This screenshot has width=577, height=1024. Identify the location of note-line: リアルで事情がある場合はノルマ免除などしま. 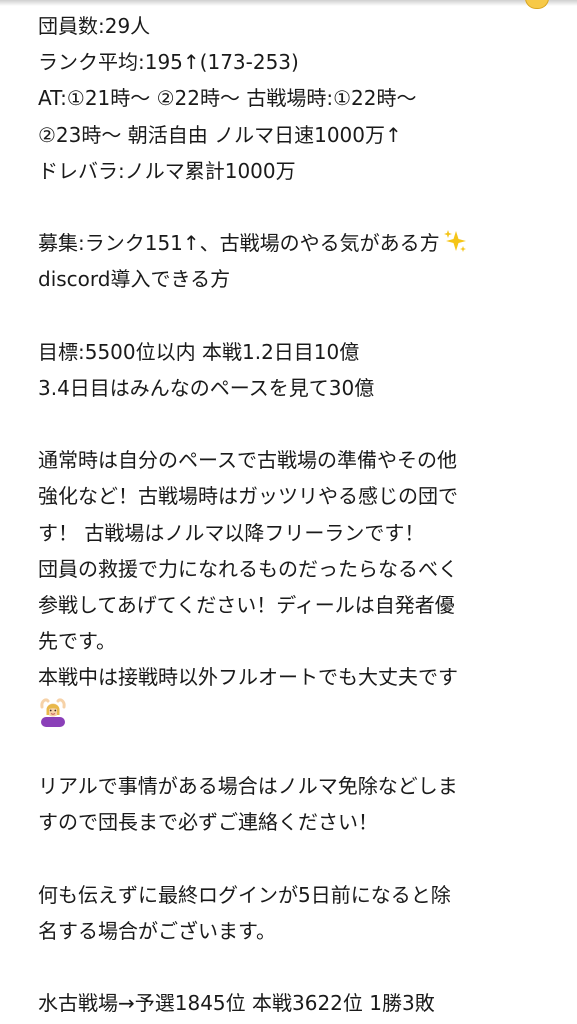
(248, 785).